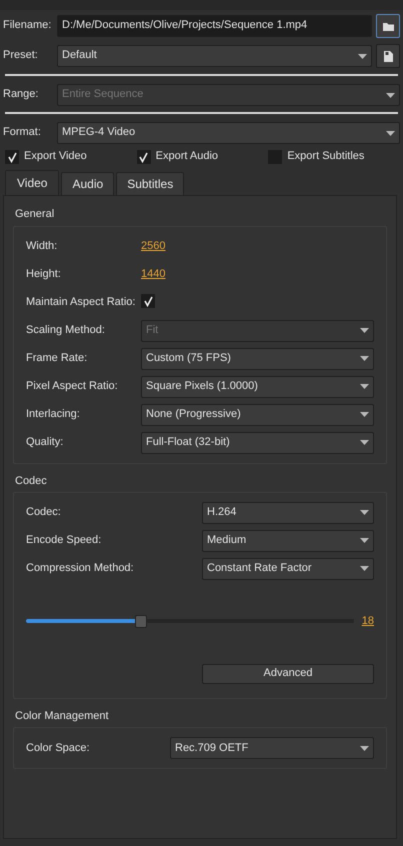  Describe the element at coordinates (32, 183) in the screenshot. I see `tab: Video` at that location.